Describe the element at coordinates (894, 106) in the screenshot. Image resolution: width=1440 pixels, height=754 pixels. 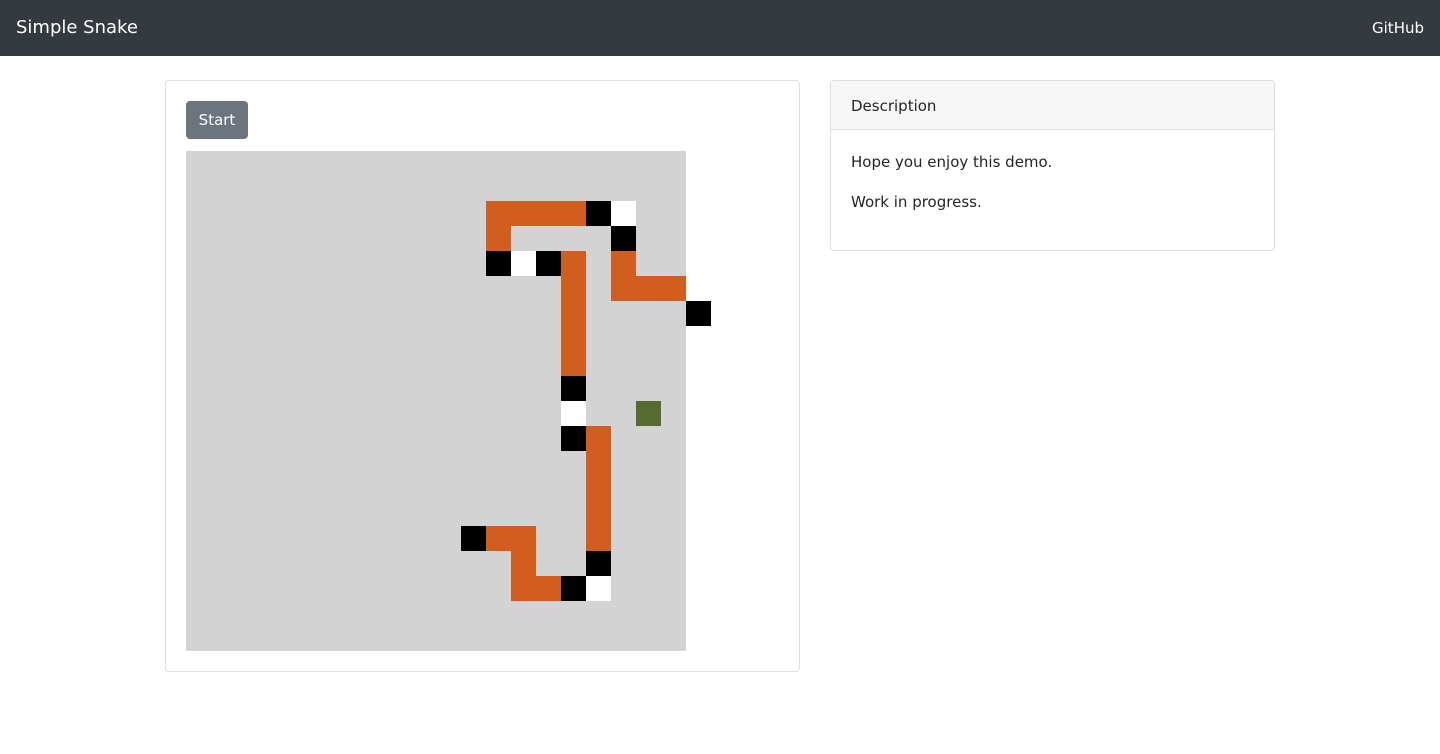
I see `description-title: Description` at that location.